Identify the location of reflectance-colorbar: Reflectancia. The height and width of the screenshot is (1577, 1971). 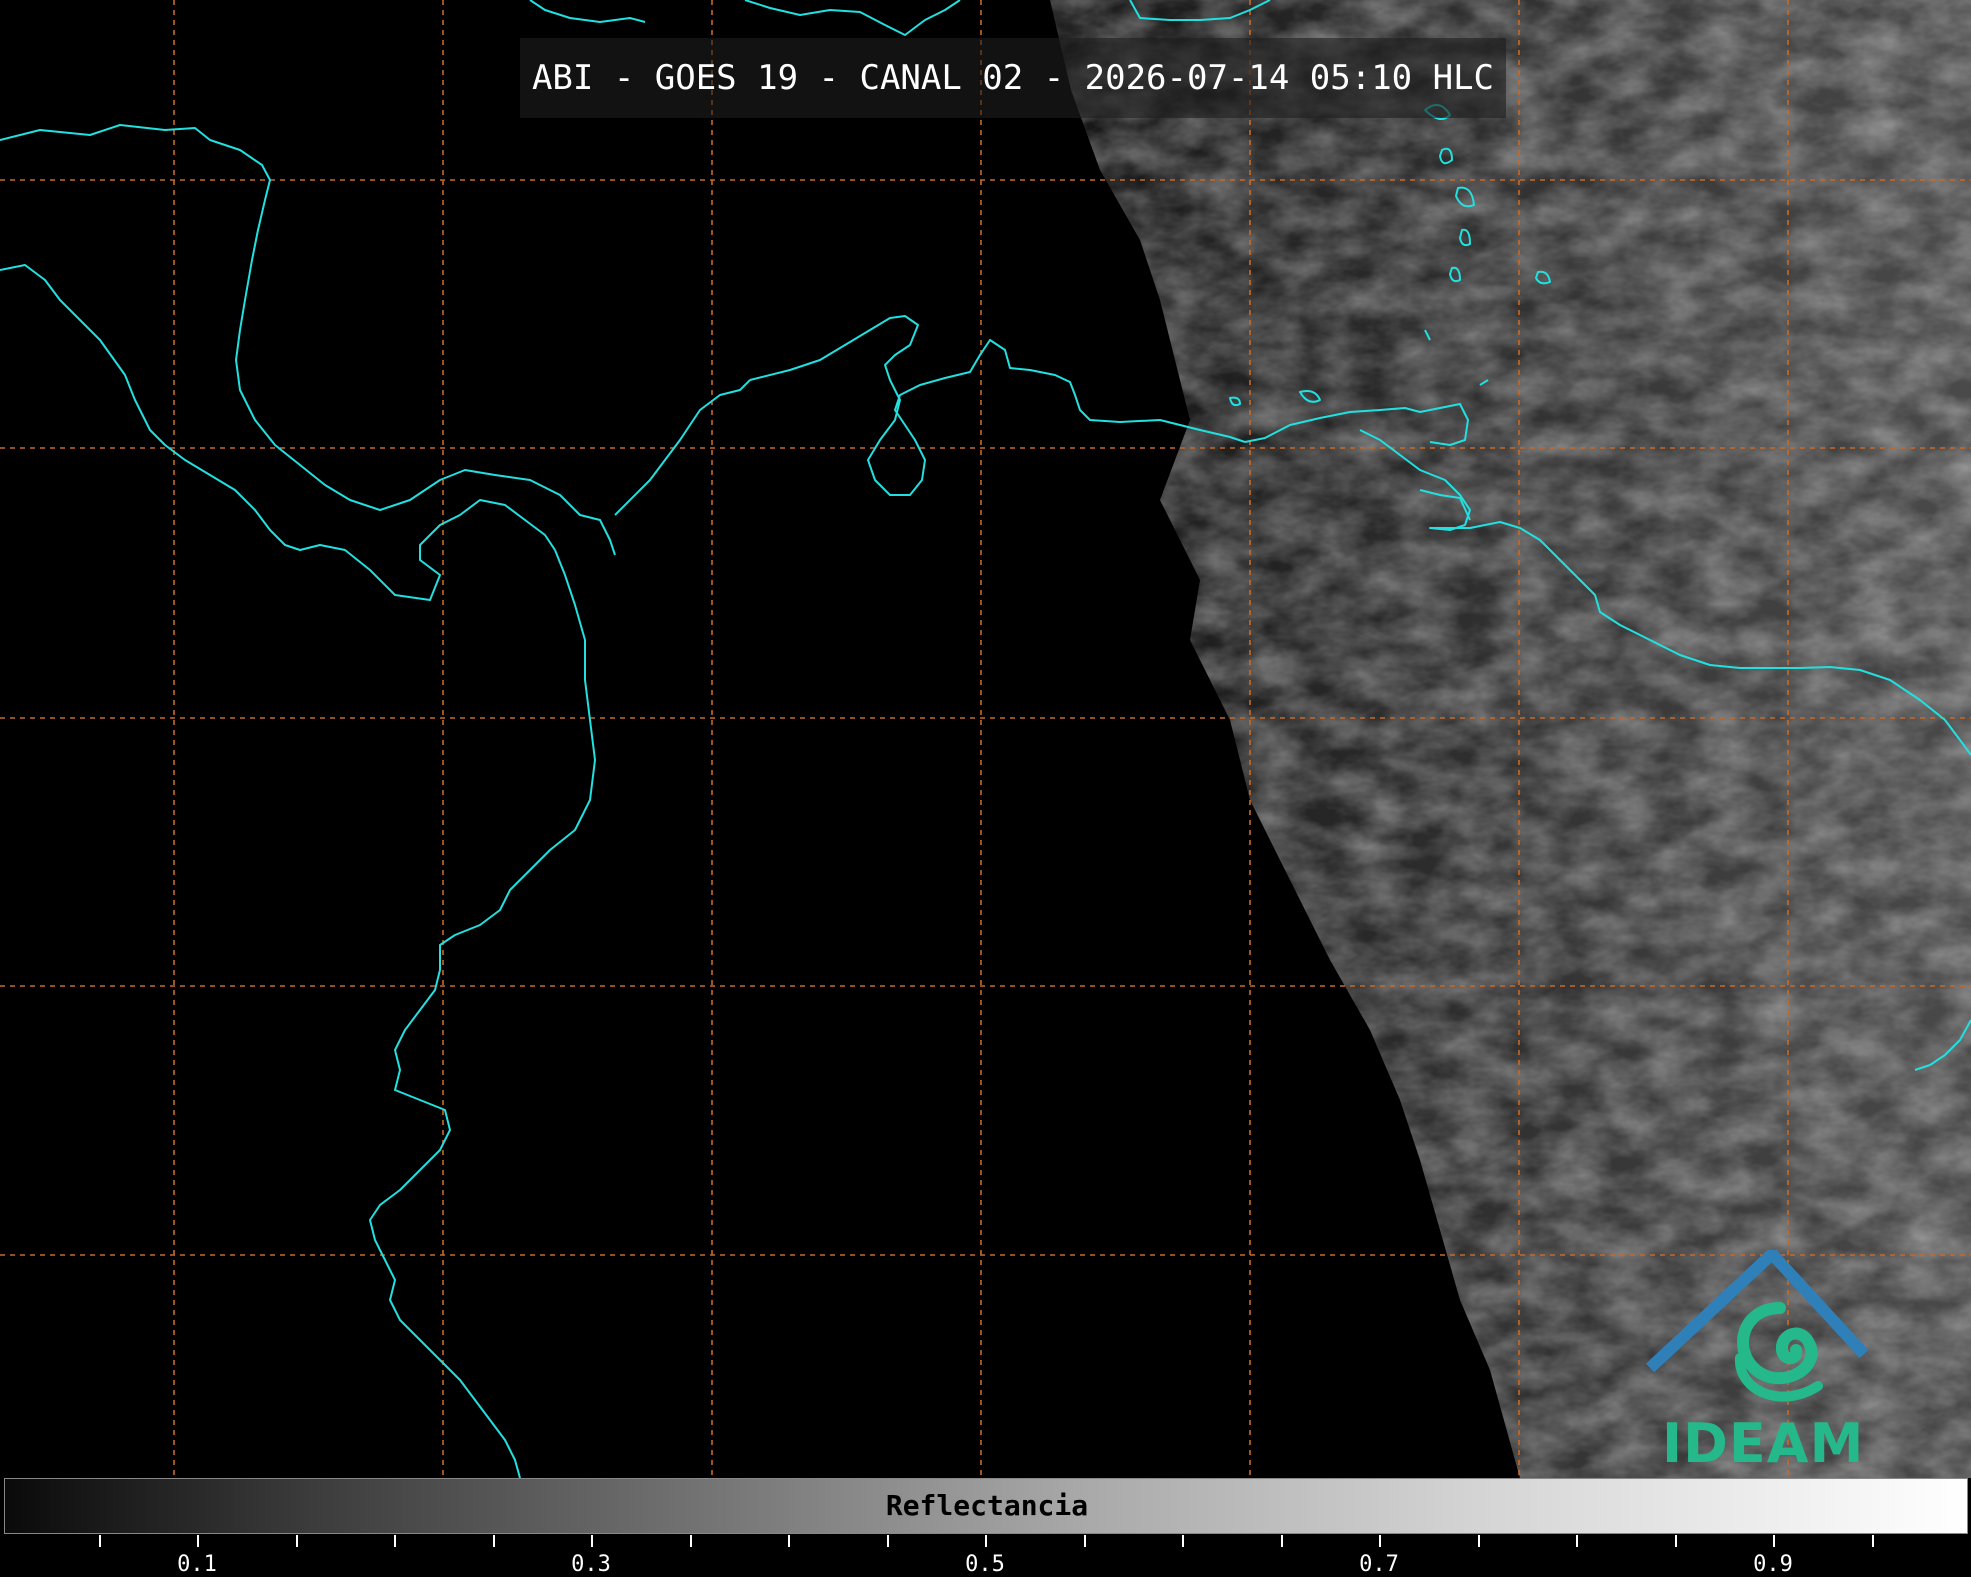
(986, 1506).